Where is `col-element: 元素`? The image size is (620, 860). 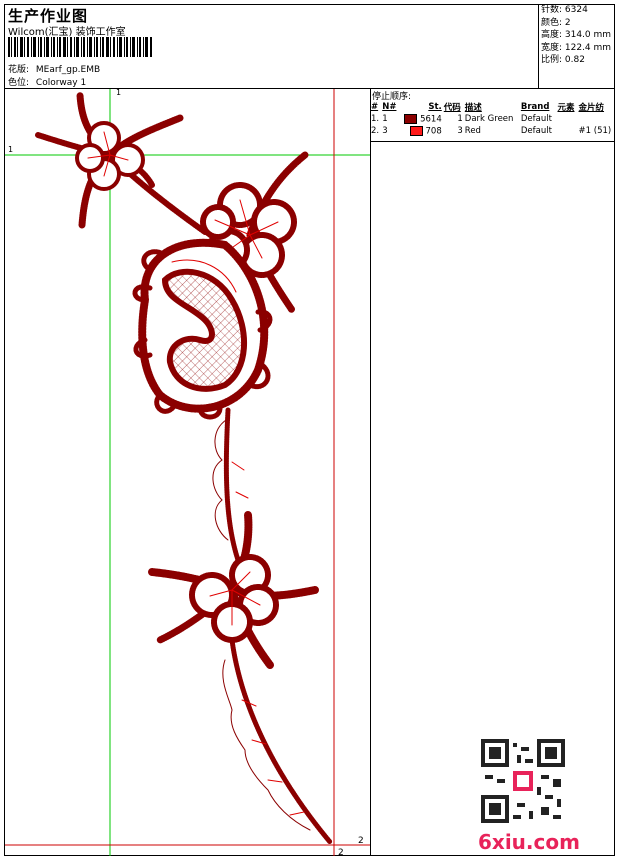 col-element: 元素 is located at coordinates (566, 108).